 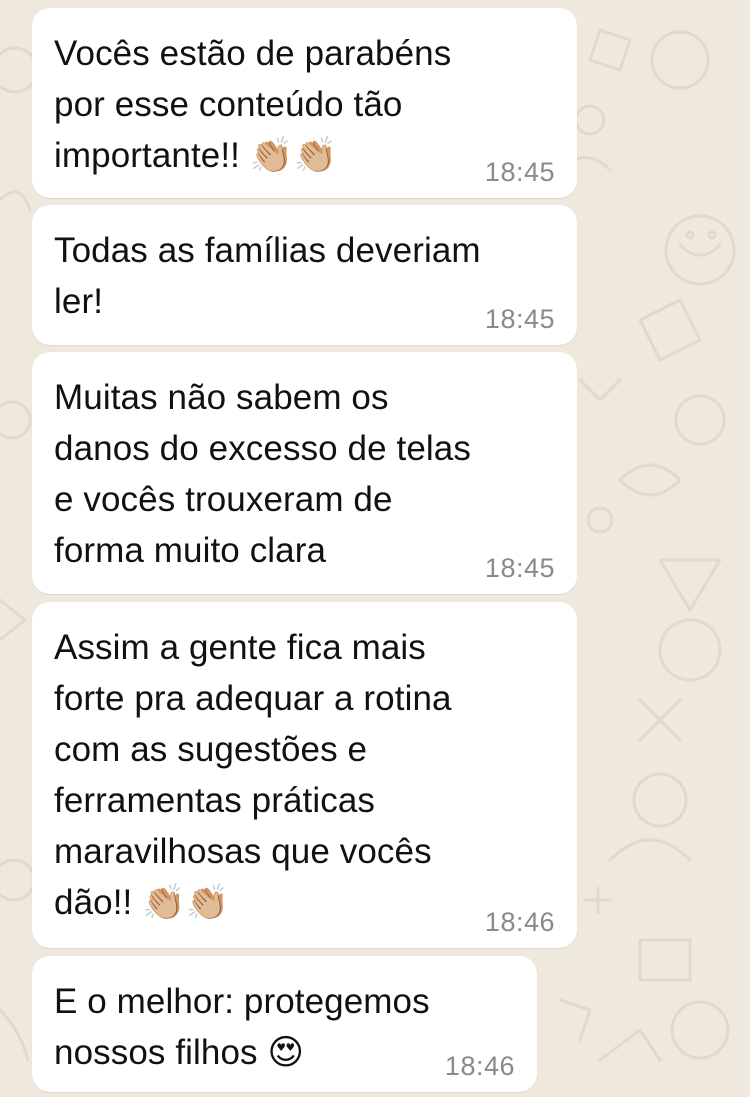 What do you see at coordinates (267, 276) in the screenshot?
I see `message-text: Todas as famílias deveriam ler!` at bounding box center [267, 276].